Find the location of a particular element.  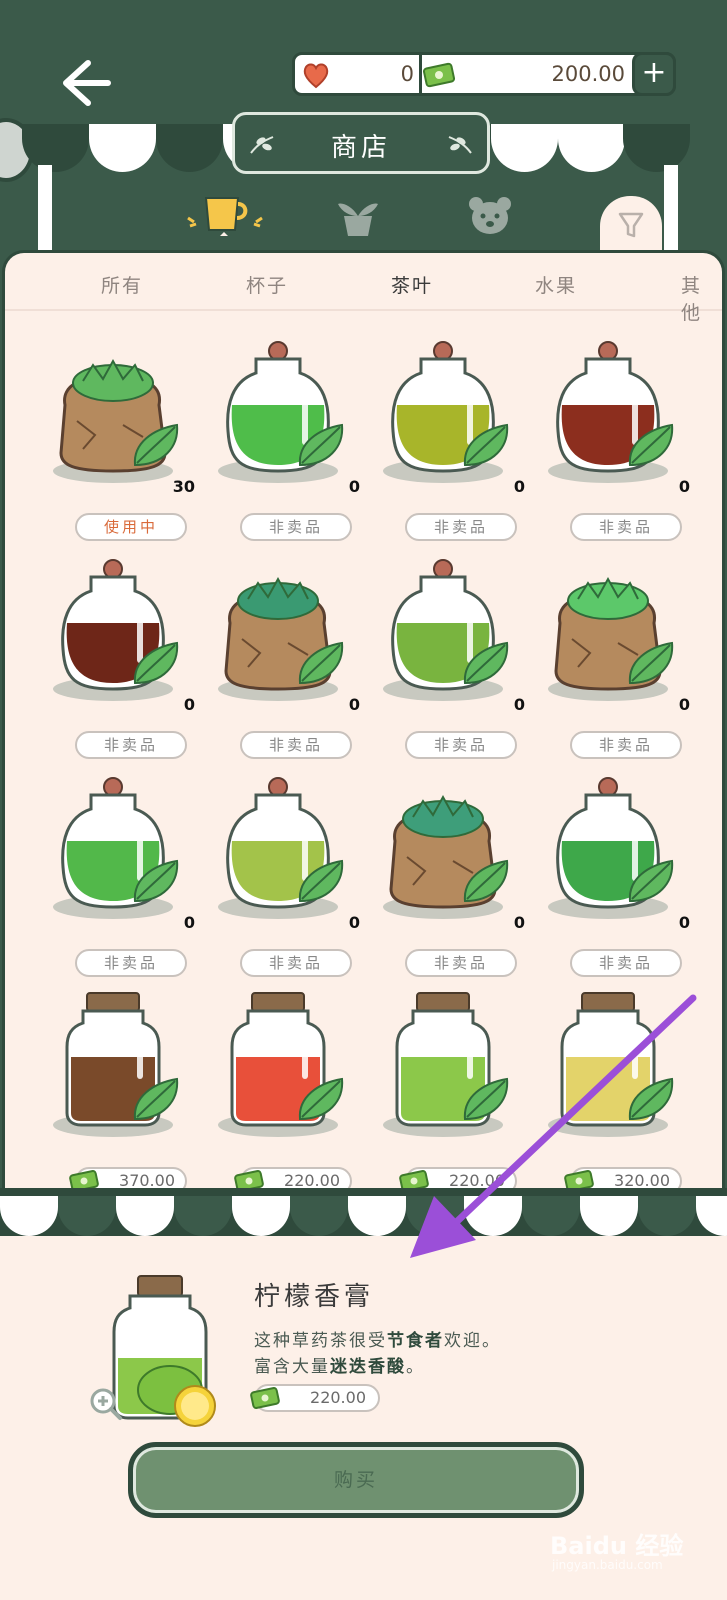

buy-button: 购买 is located at coordinates (356, 1480).